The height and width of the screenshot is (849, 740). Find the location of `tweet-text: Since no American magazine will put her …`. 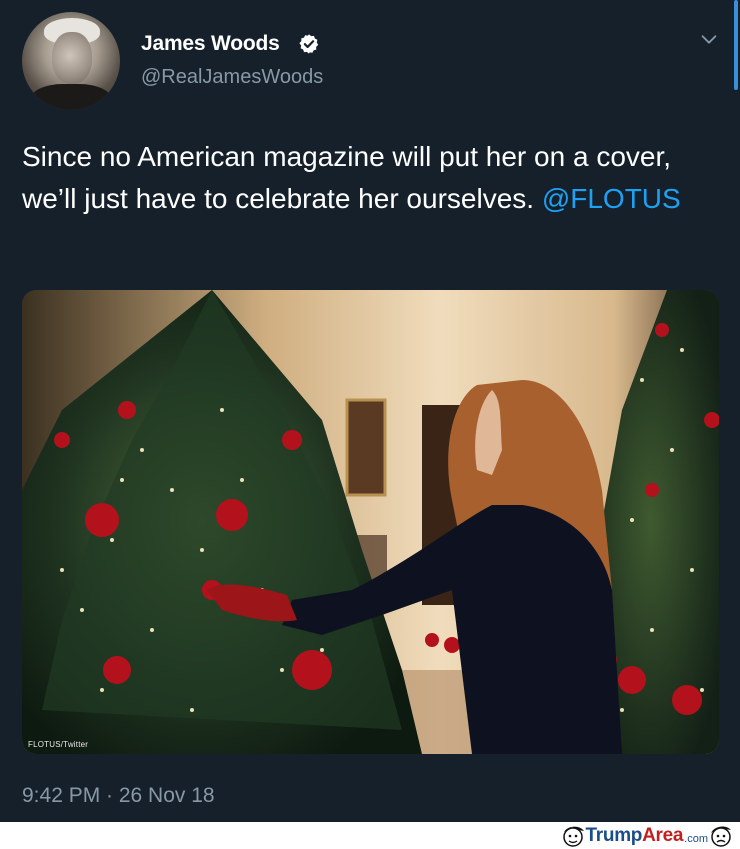

tweet-text: Since no American magazine will put her … is located at coordinates (367, 178).